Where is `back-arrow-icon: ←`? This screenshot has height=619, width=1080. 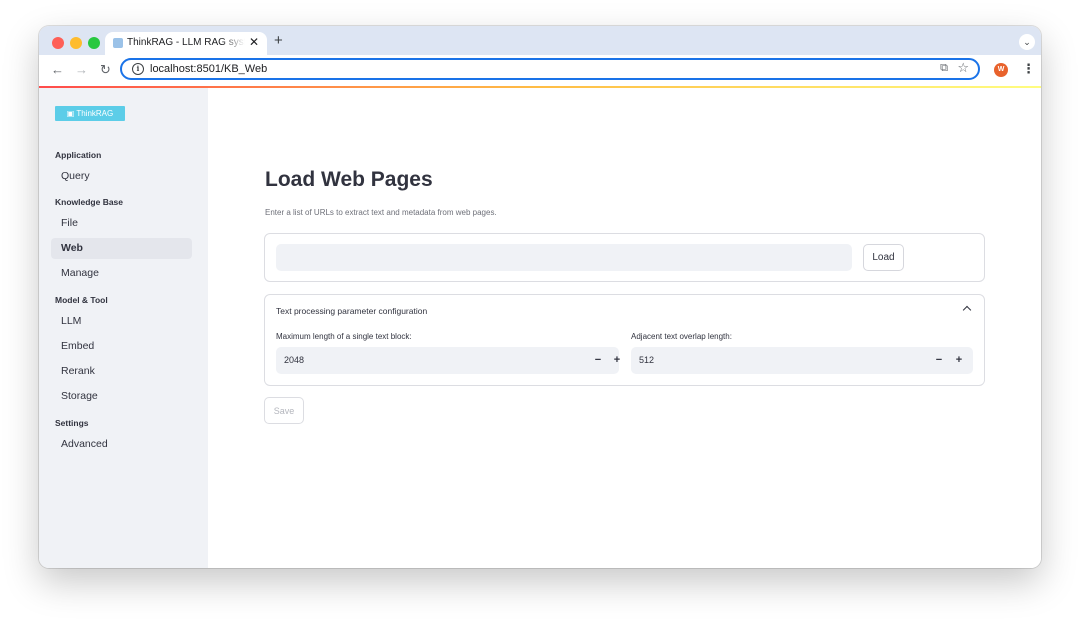
back-arrow-icon: ← is located at coordinates (57, 70).